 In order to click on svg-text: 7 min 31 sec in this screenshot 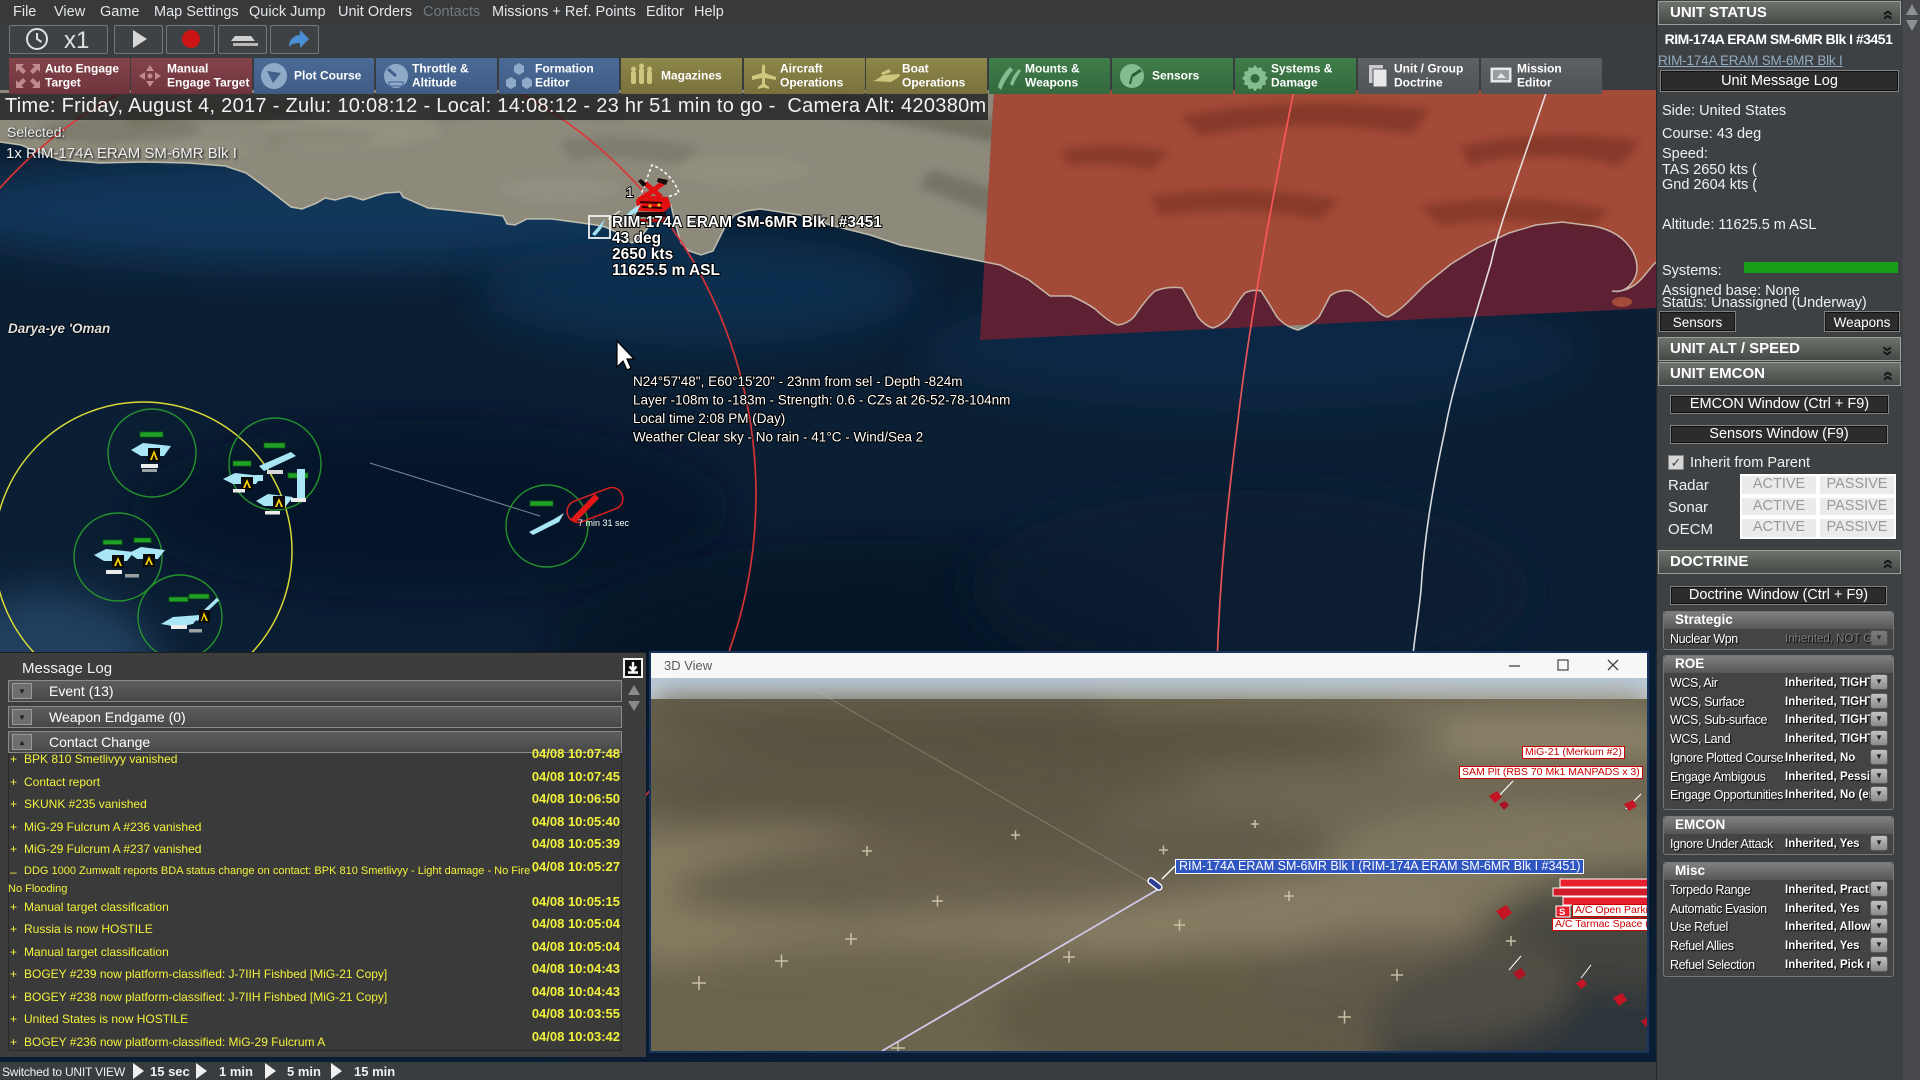, I will do `click(604, 523)`.